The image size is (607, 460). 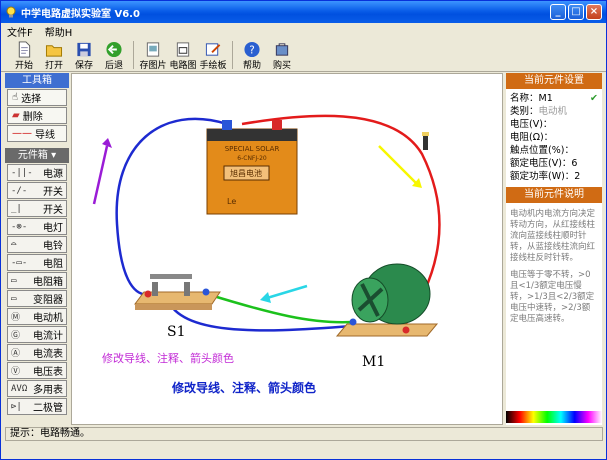 I want to click on component-box-header: 元件箱 ▾, so click(x=37, y=155).